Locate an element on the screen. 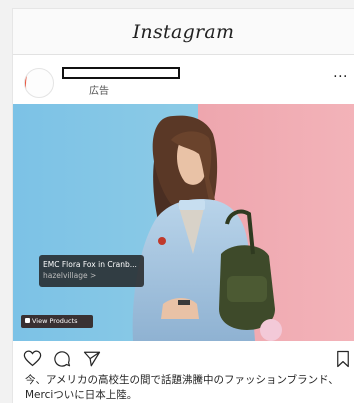 Image resolution: width=354 pixels, height=403 pixels. view-products-label: View Products is located at coordinates (55, 321).